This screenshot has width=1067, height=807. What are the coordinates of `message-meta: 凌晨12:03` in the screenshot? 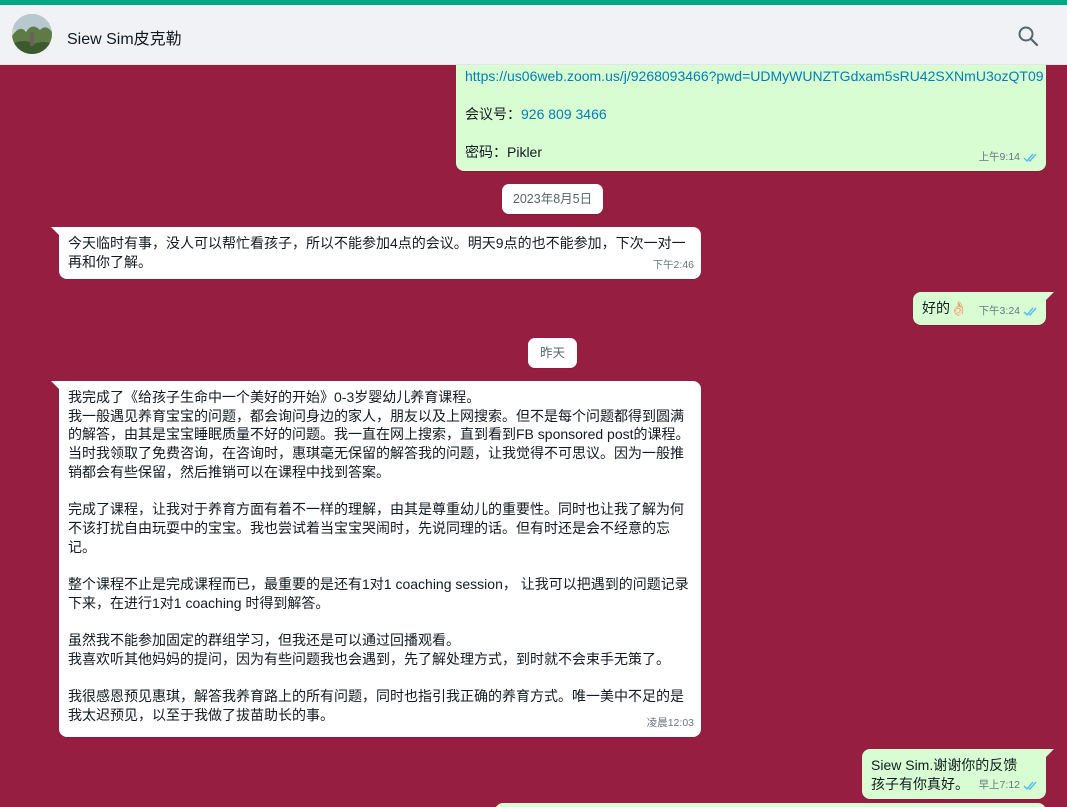 It's located at (670, 723).